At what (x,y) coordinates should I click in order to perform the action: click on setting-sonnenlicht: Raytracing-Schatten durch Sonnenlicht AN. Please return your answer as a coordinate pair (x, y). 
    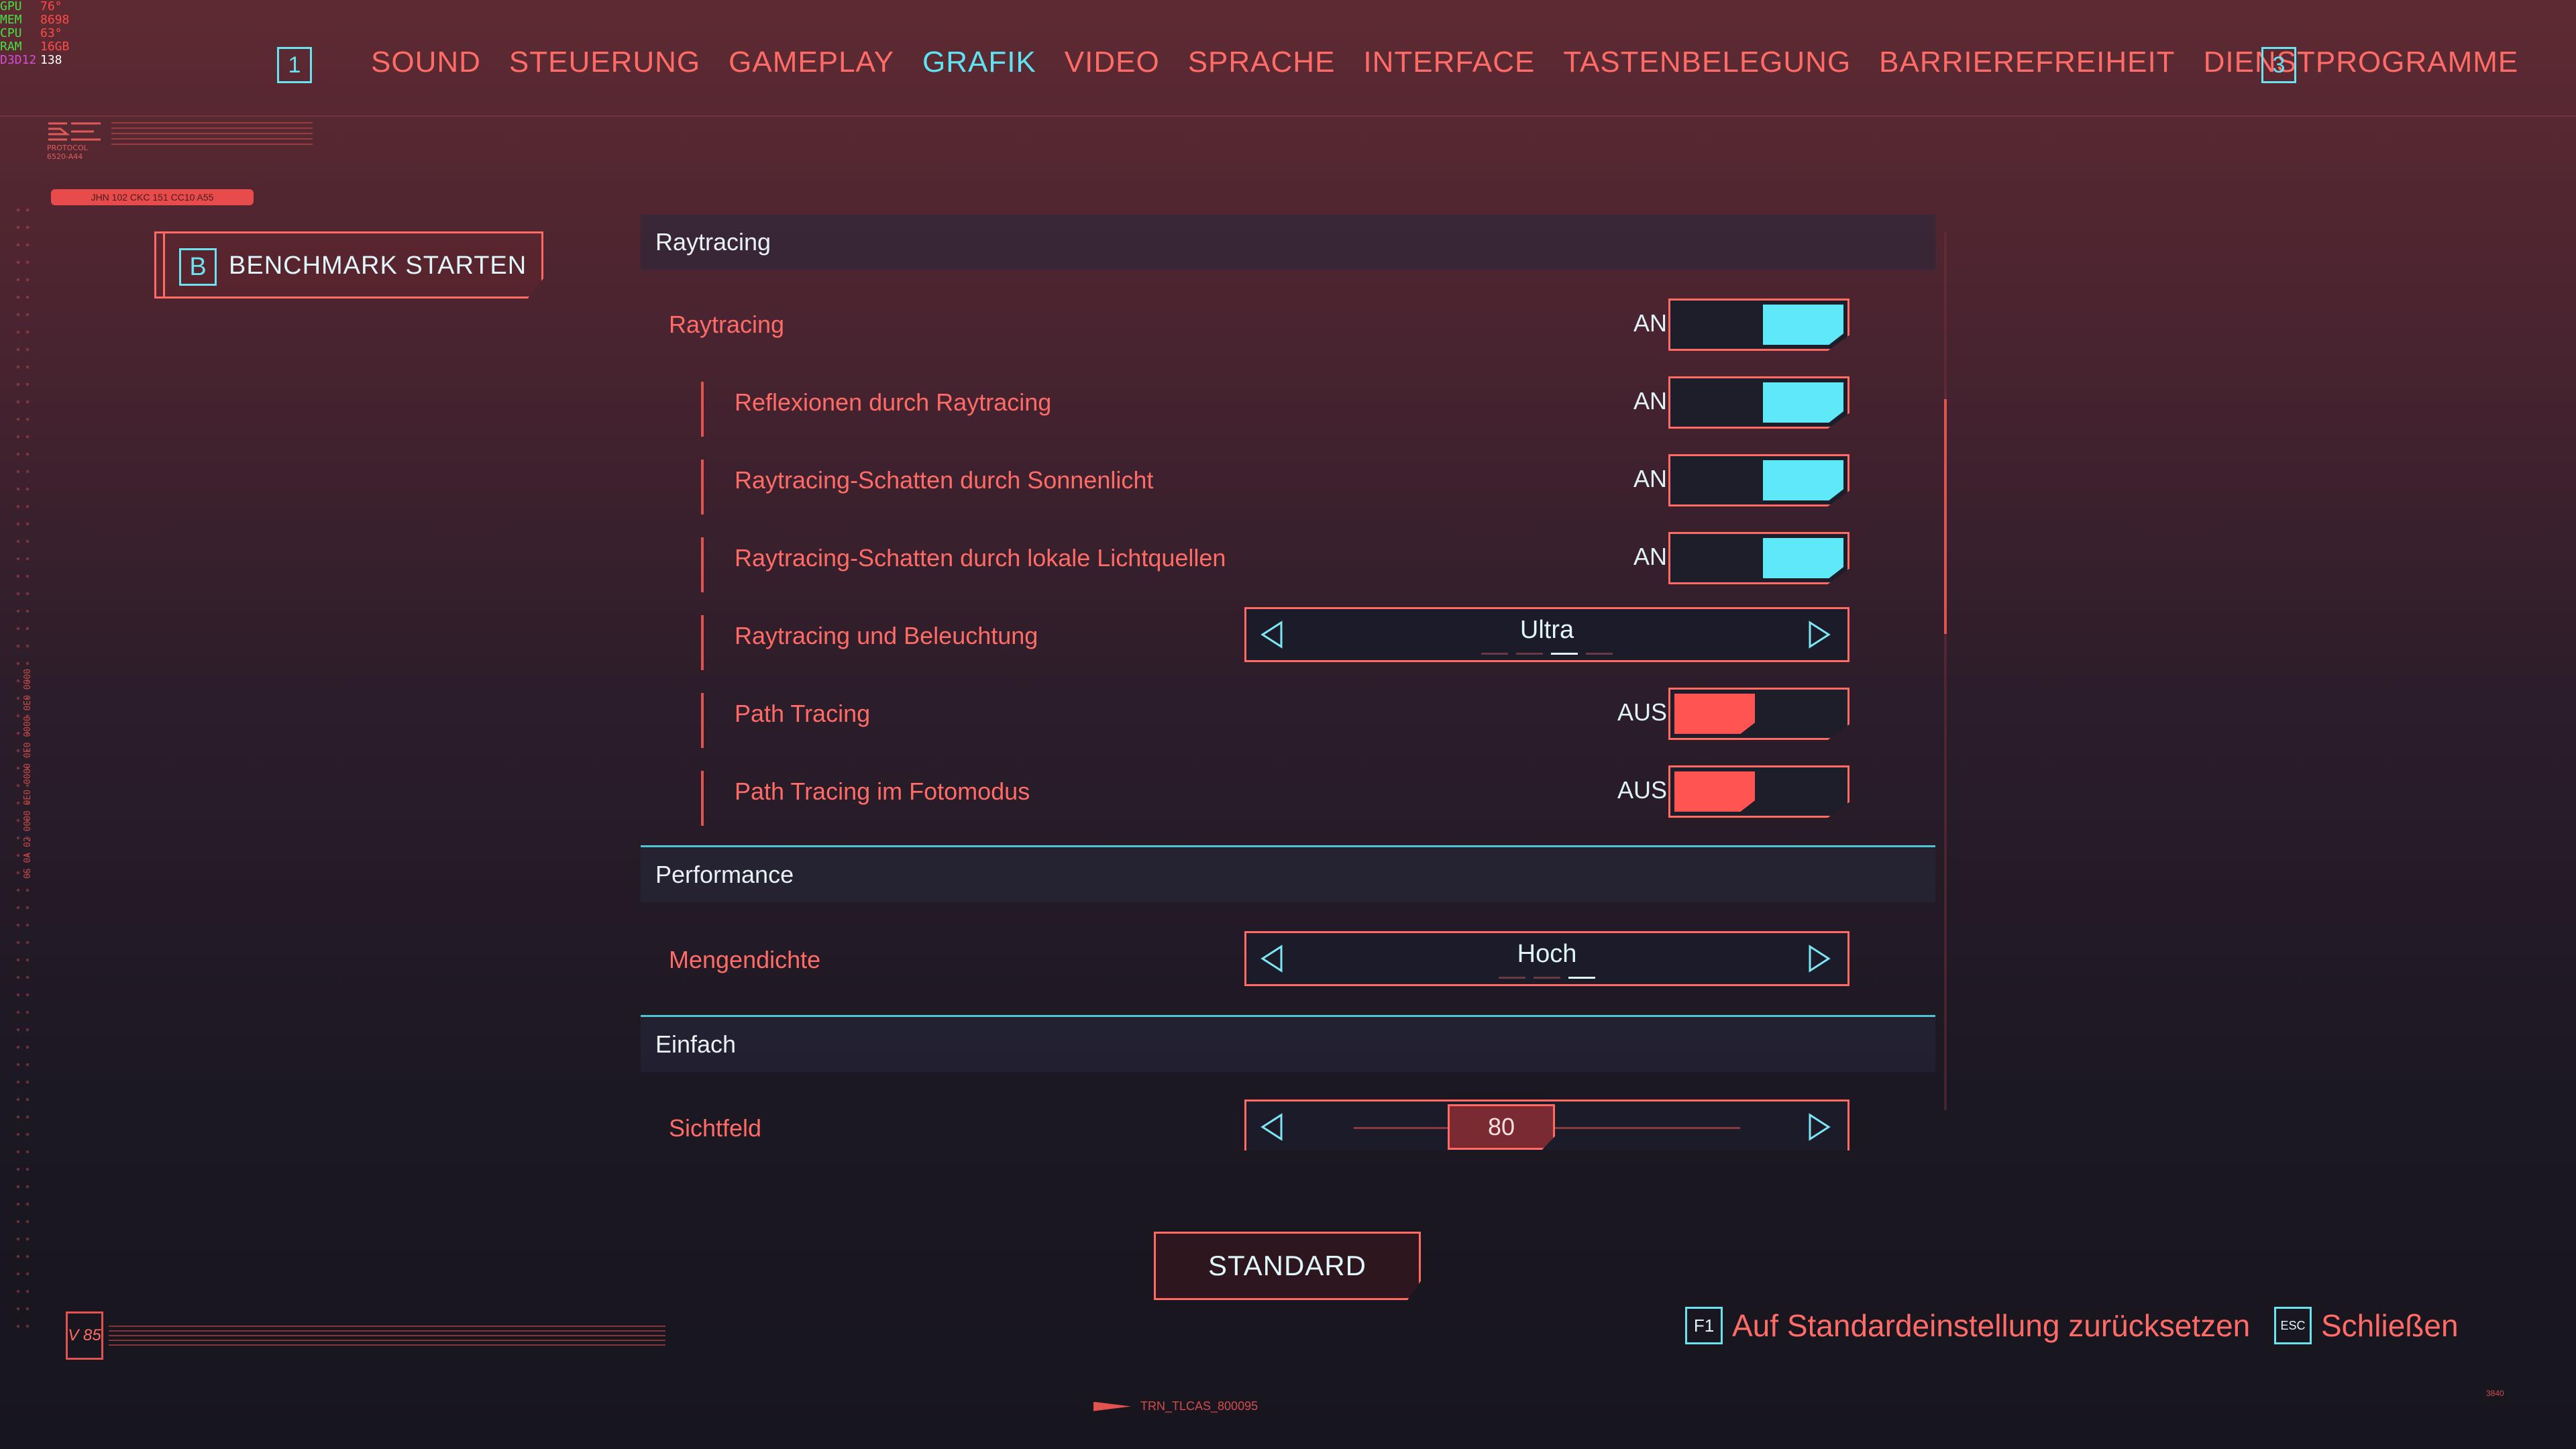
    Looking at the image, I should click on (1288, 481).